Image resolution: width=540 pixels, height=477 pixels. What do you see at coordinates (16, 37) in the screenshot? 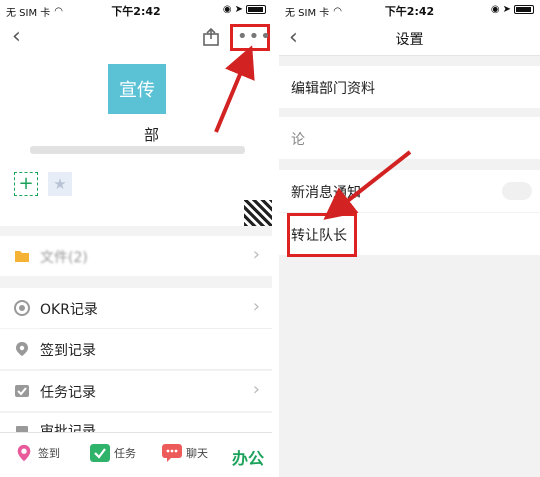
I see `back-chevron-icon: ‹` at bounding box center [16, 37].